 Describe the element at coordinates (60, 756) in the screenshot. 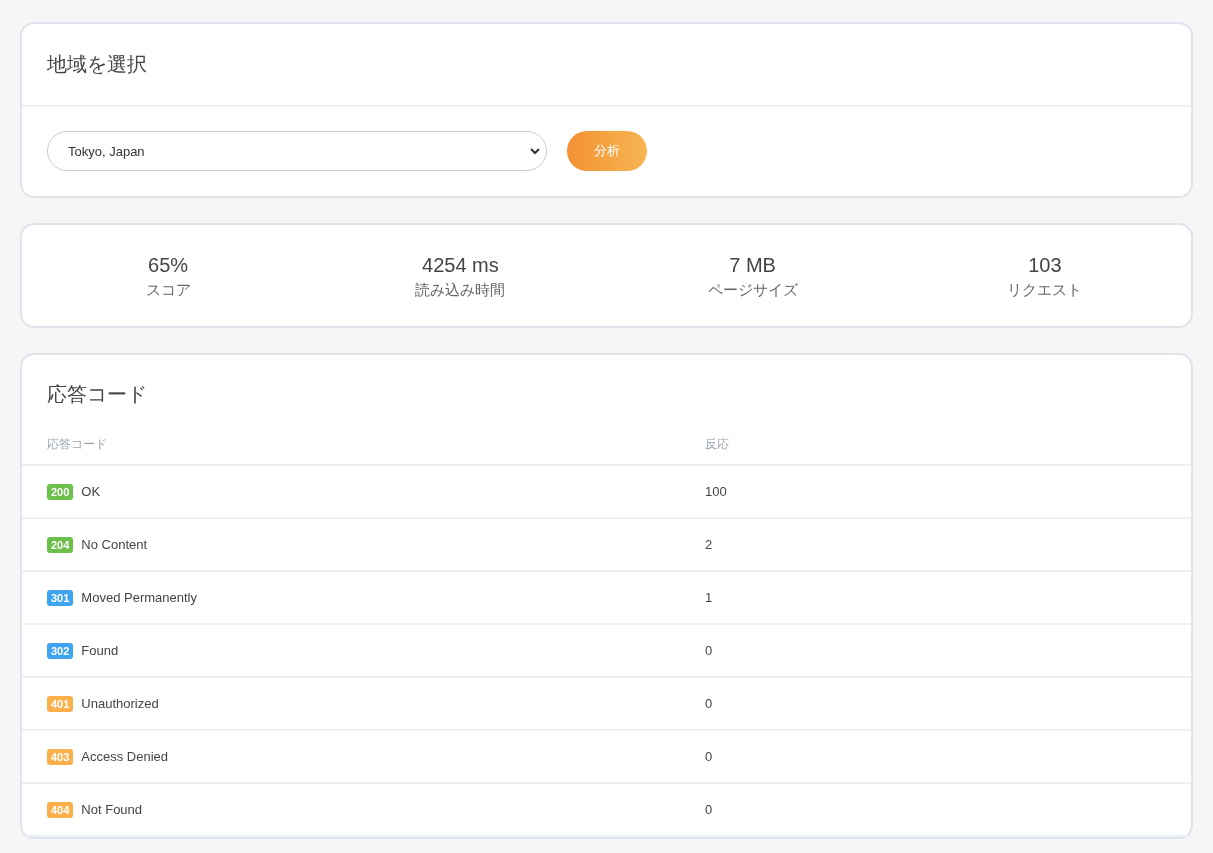

I see `status-code-badge: 403` at that location.